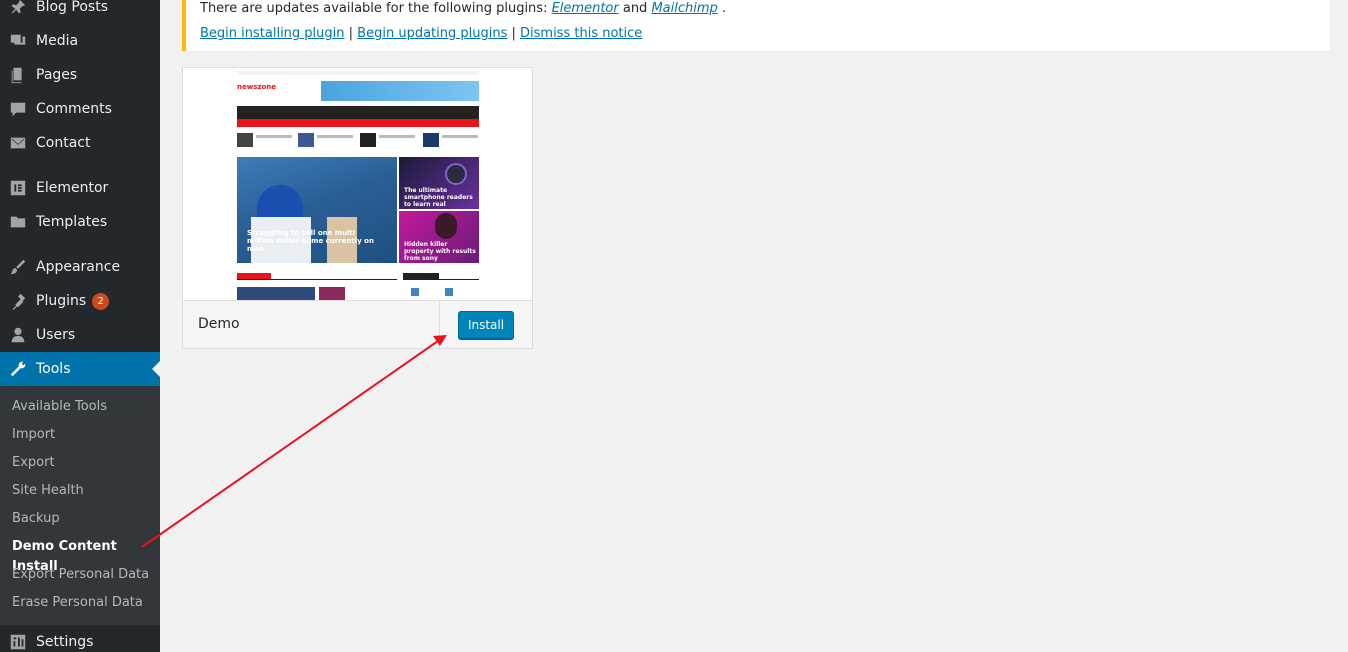  What do you see at coordinates (439, 325) in the screenshot?
I see `footer-divider` at bounding box center [439, 325].